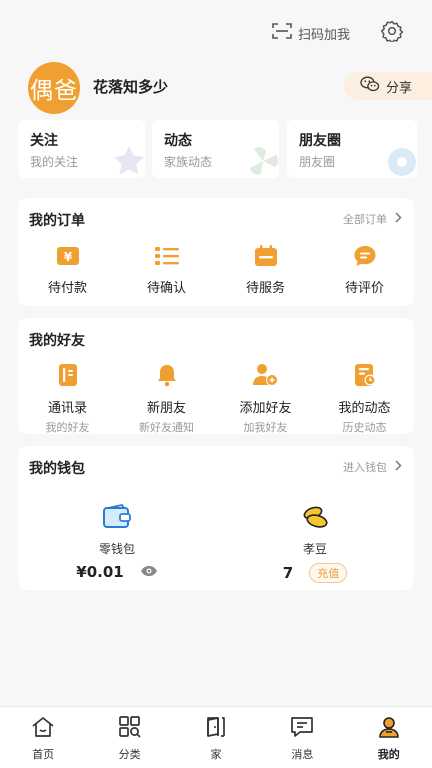 Image resolution: width=432 pixels, height=768 pixels. I want to click on friends-label: 通讯录, so click(67, 408).